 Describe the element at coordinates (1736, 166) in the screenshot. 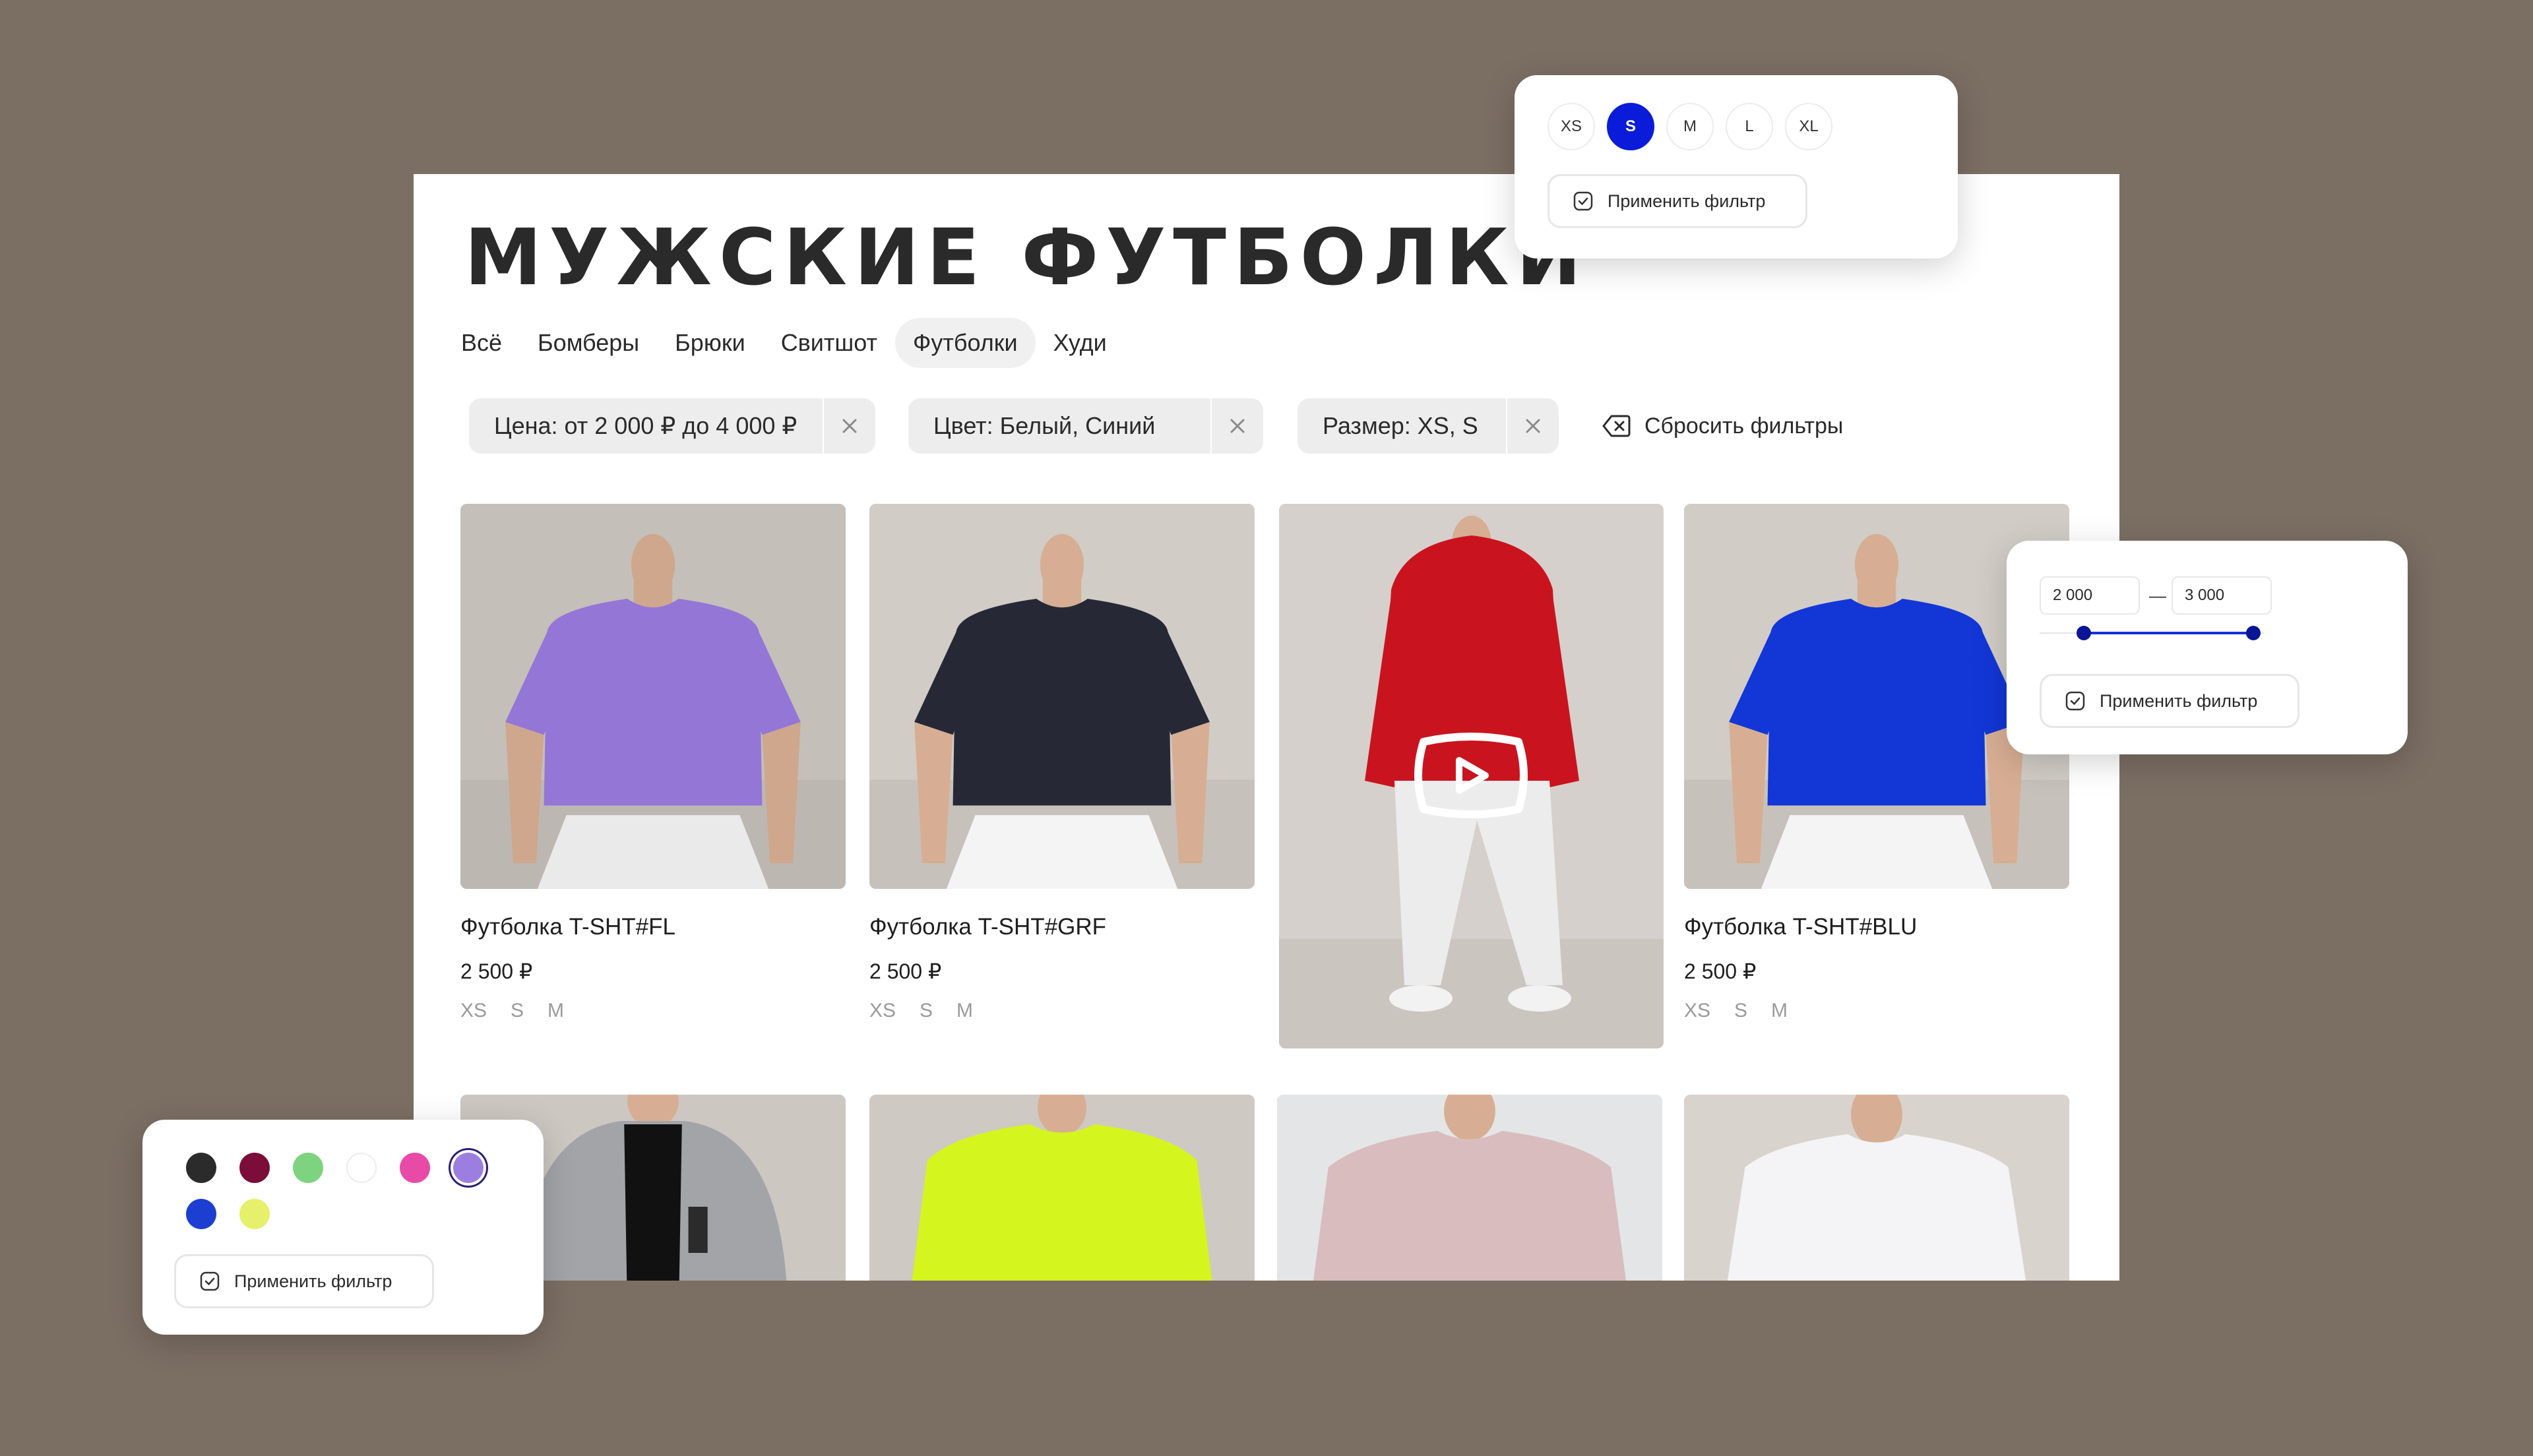

I see `size-filter-popup: XS S M L XL Применить фильтр` at that location.